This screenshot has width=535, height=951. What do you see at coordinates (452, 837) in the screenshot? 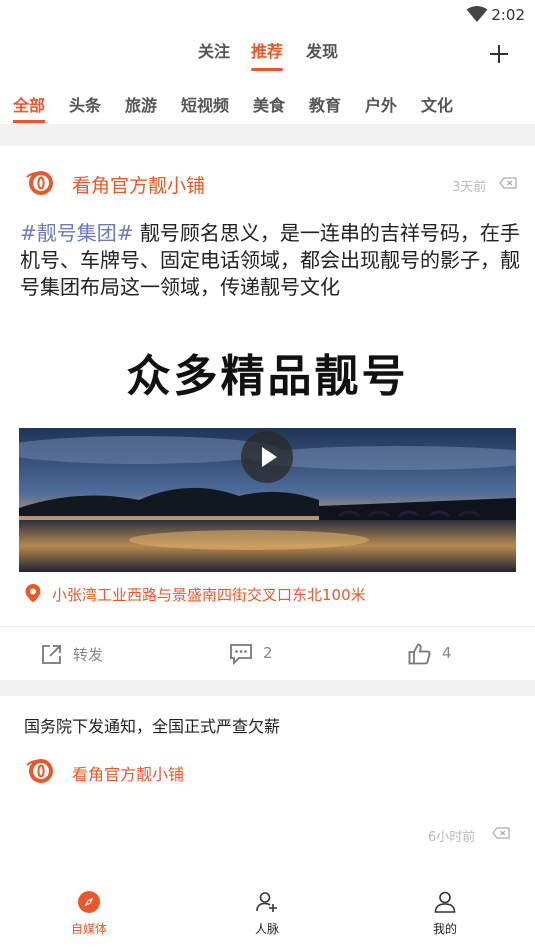
I see `news-time: 6小时前` at bounding box center [452, 837].